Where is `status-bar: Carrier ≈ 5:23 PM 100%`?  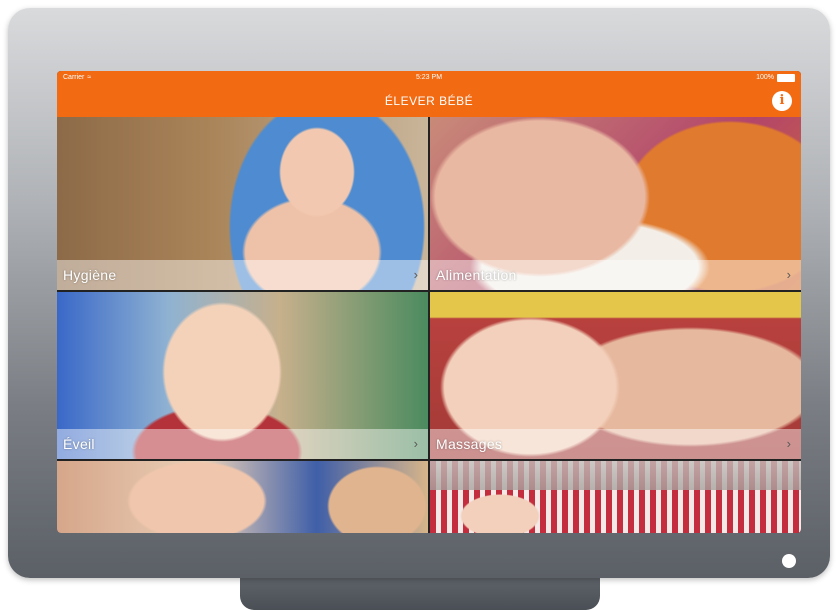 status-bar: Carrier ≈ 5:23 PM 100% is located at coordinates (429, 78).